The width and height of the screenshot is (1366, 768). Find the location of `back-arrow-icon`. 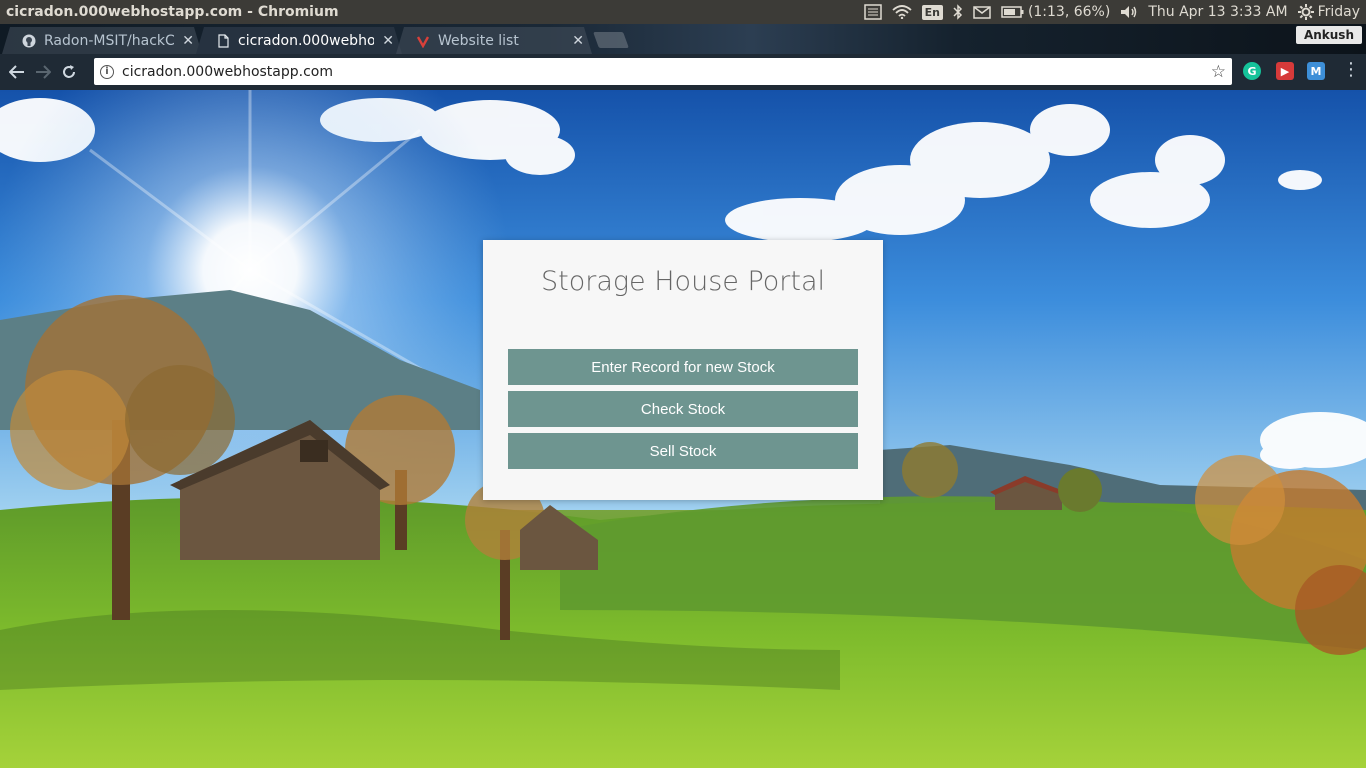

back-arrow-icon is located at coordinates (17, 72).